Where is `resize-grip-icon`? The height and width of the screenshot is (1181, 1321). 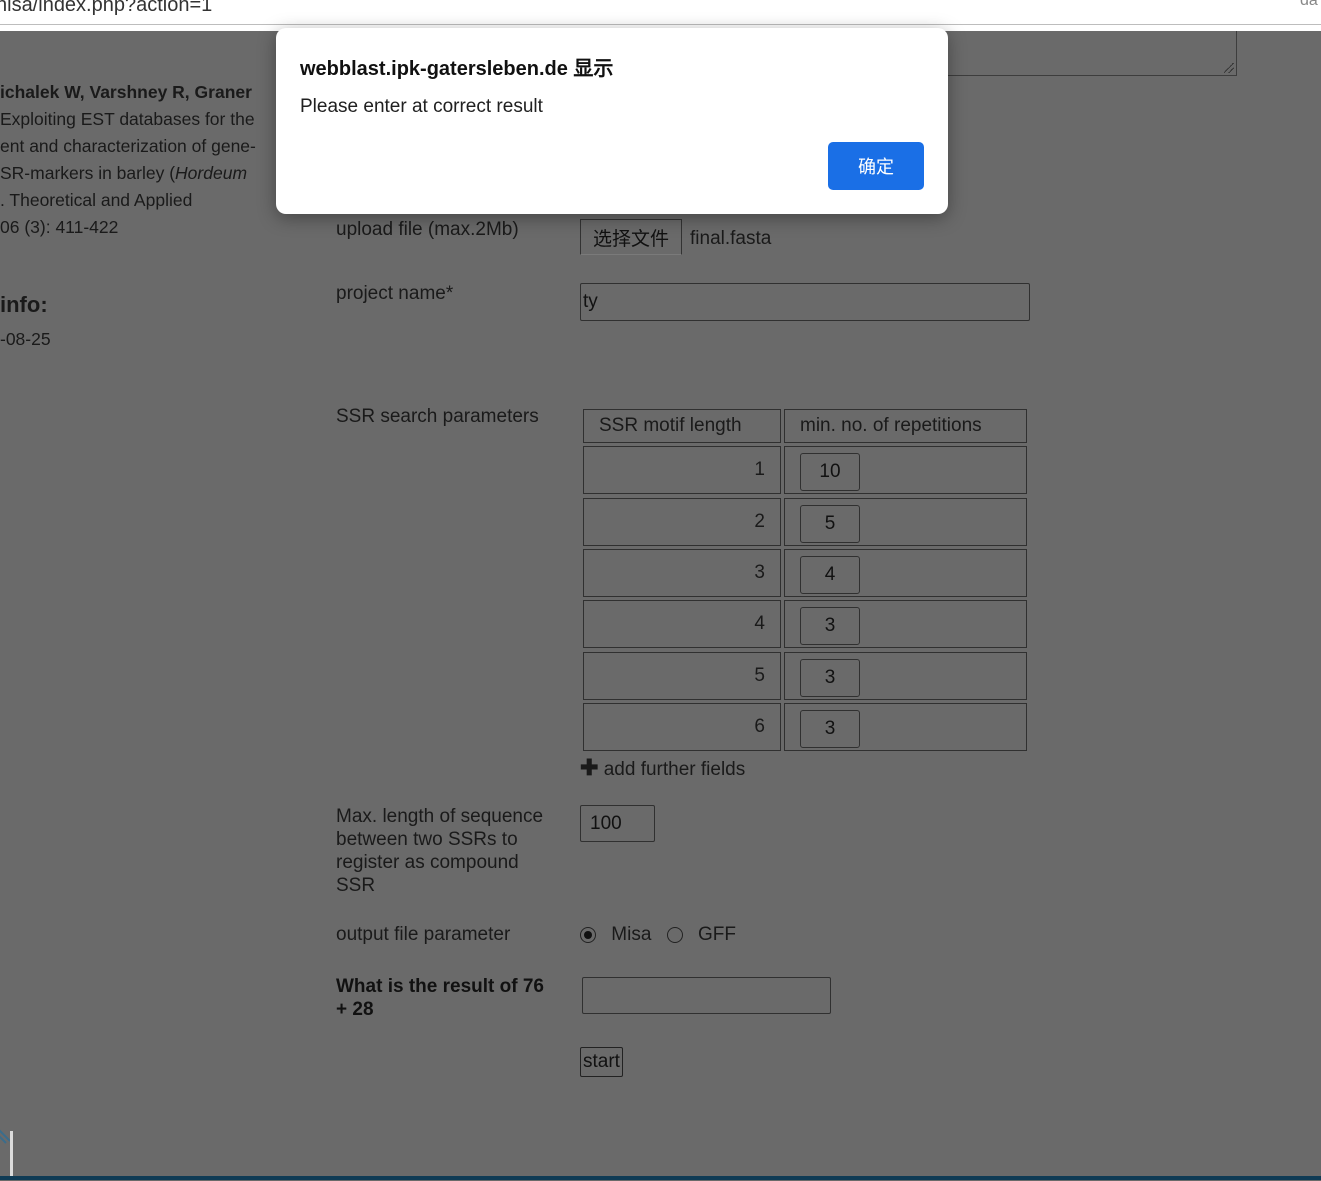
resize-grip-icon is located at coordinates (1229, 68).